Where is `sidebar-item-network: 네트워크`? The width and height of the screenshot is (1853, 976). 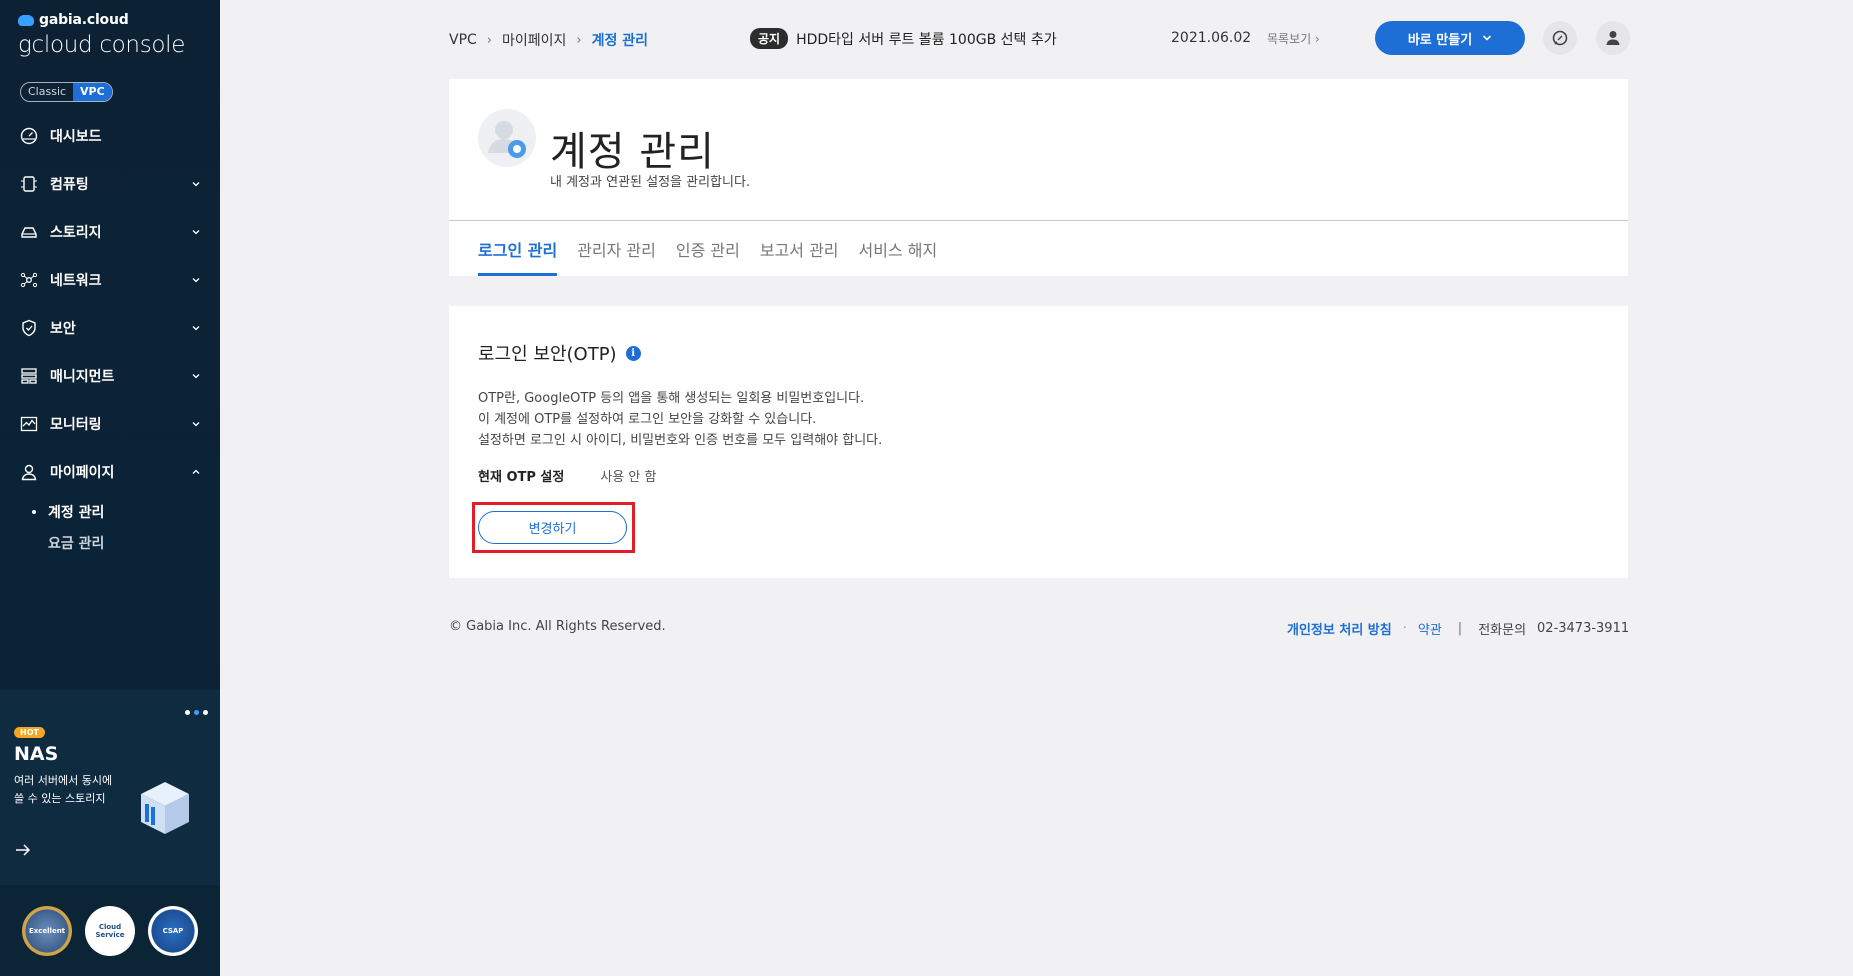
sidebar-item-network: 네트워크 is located at coordinates (110, 280).